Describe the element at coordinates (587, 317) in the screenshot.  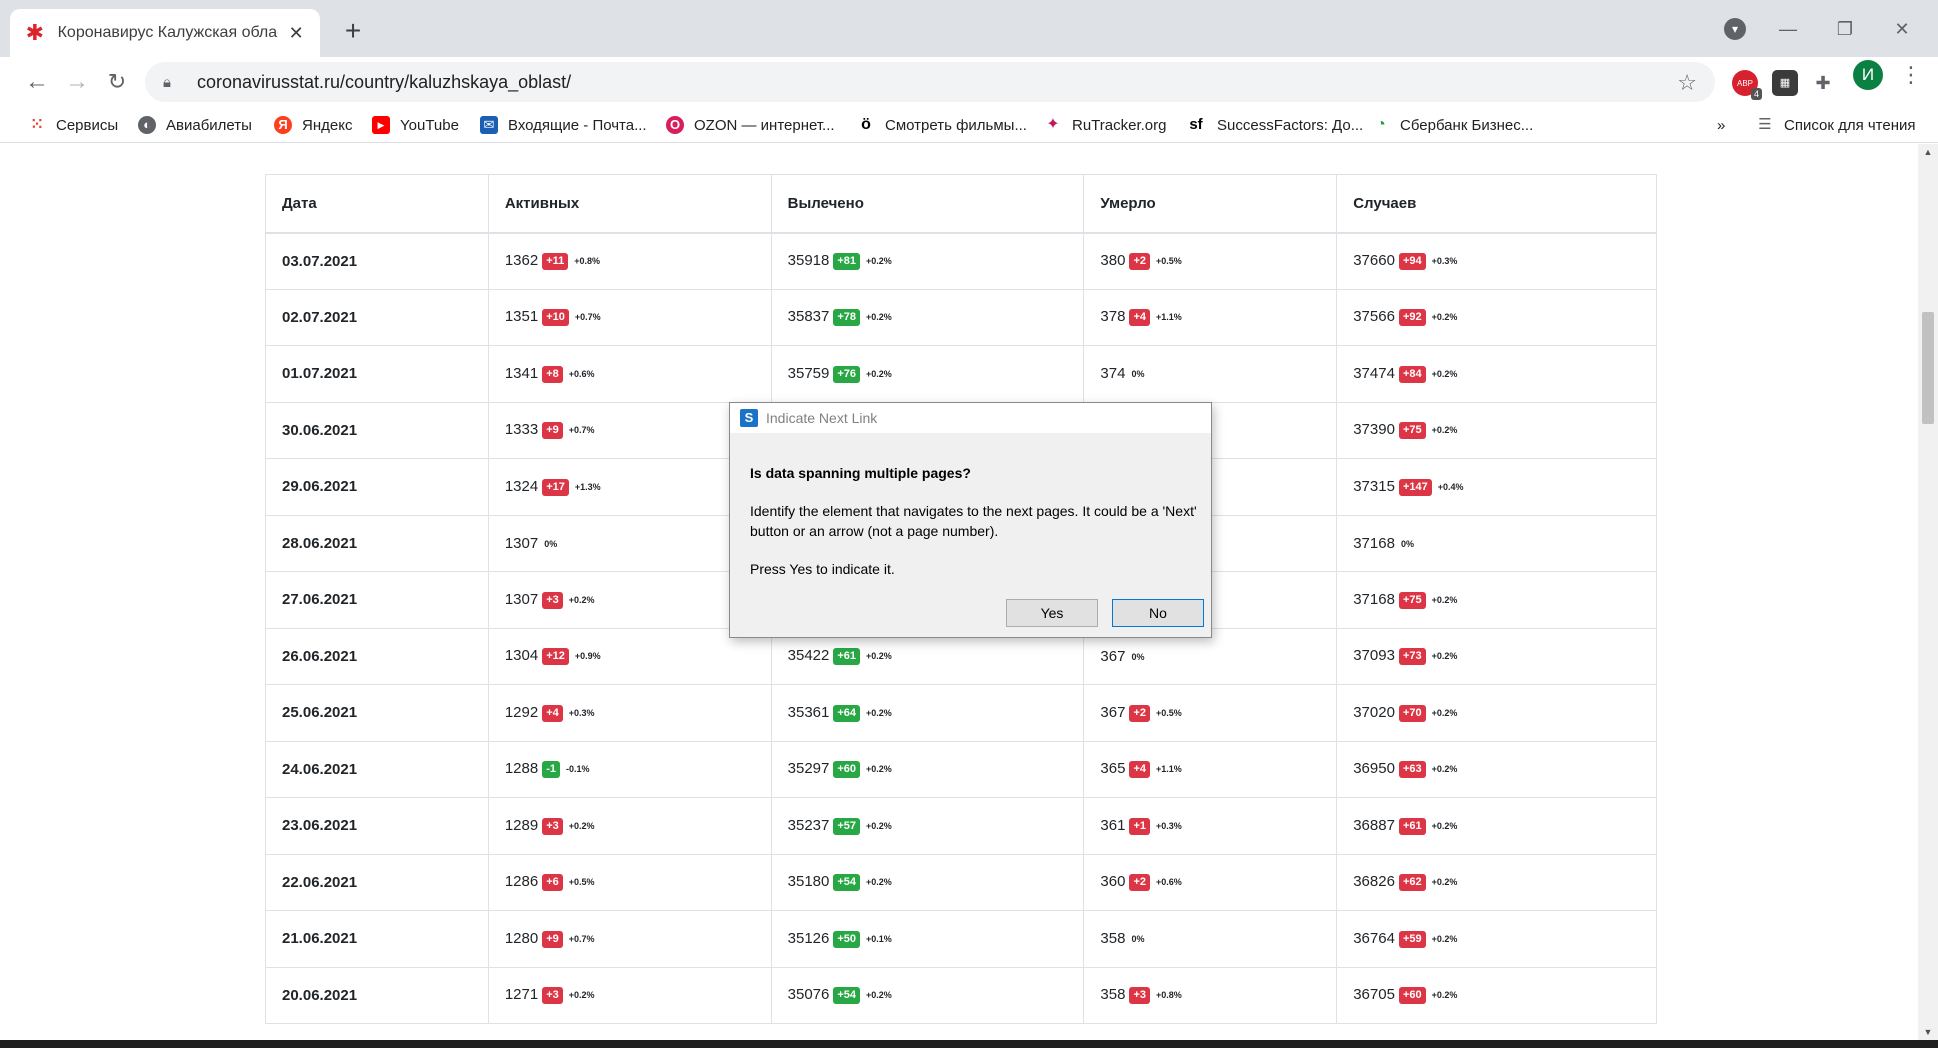
I see `active-percent: +0.7%` at that location.